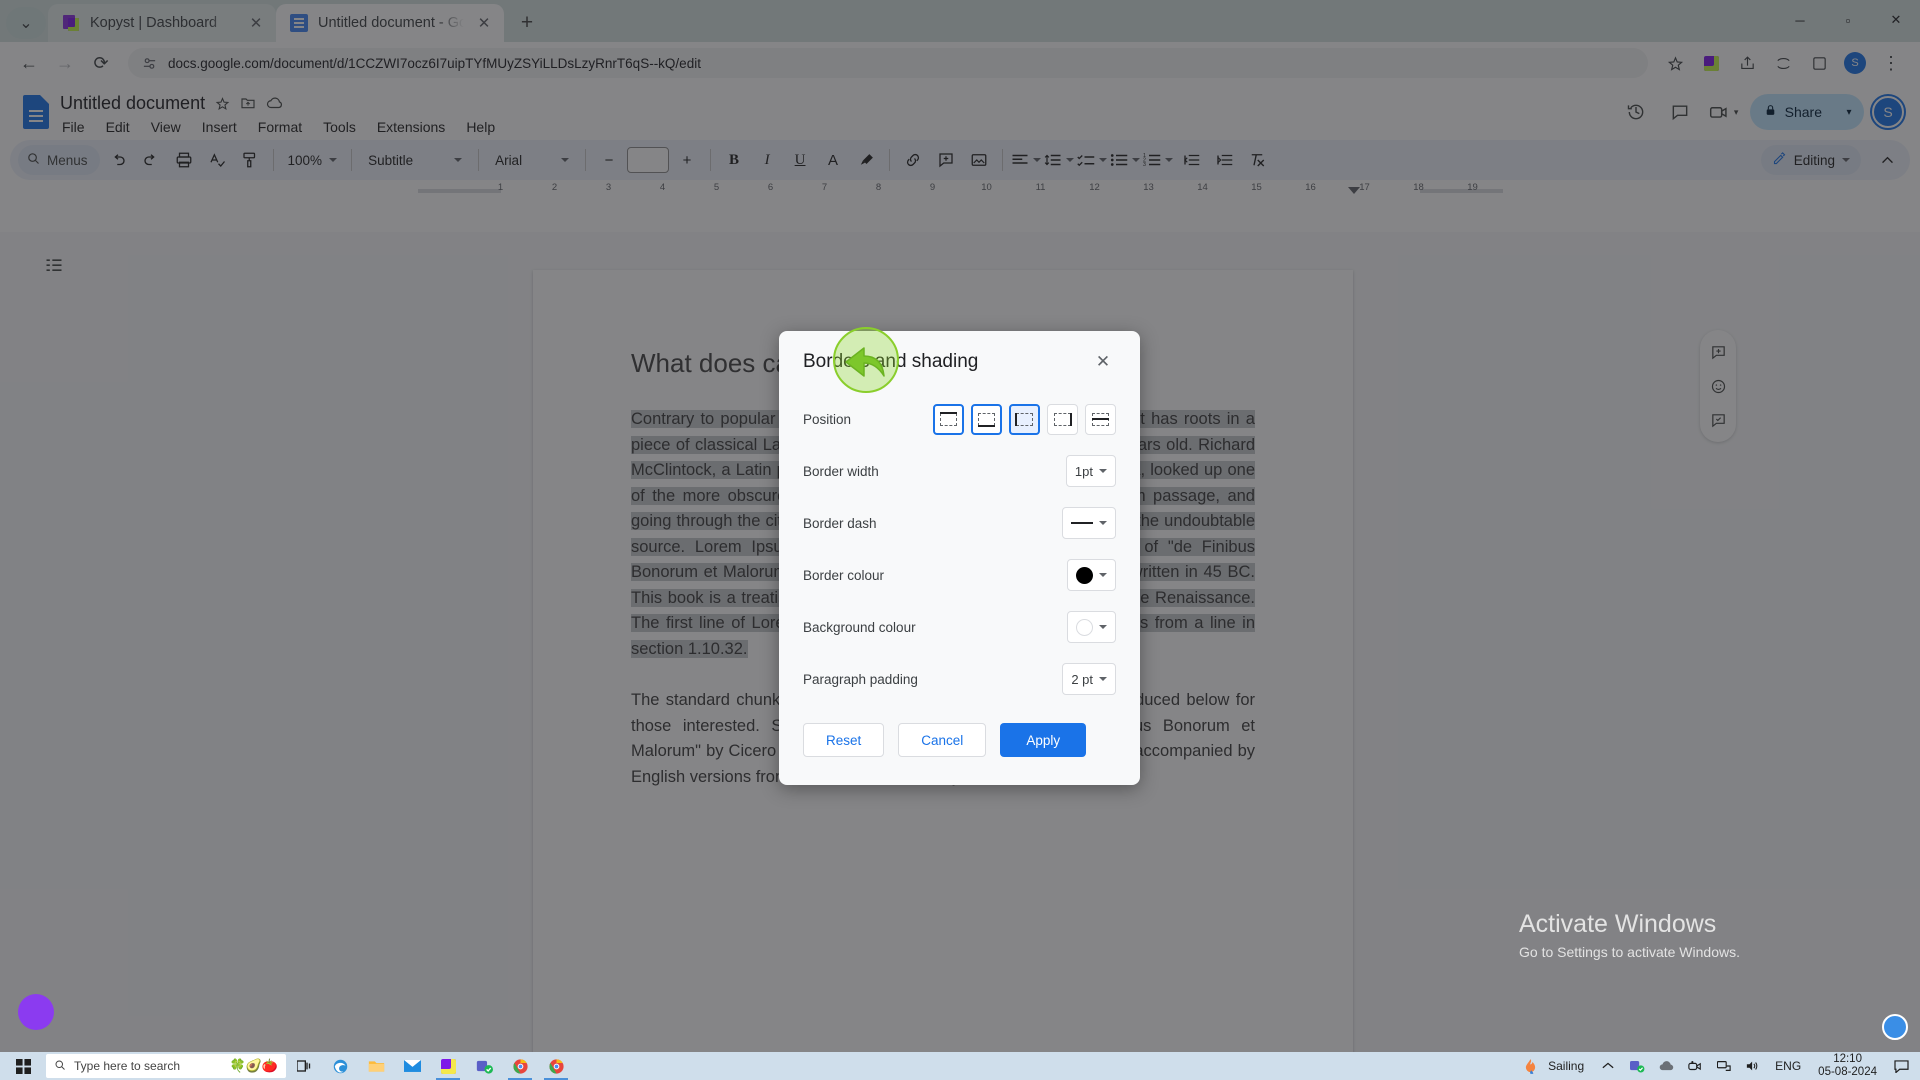 Image resolution: width=1920 pixels, height=1080 pixels. Describe the element at coordinates (1695, 1066) in the screenshot. I see `camera-tray-icon` at that location.